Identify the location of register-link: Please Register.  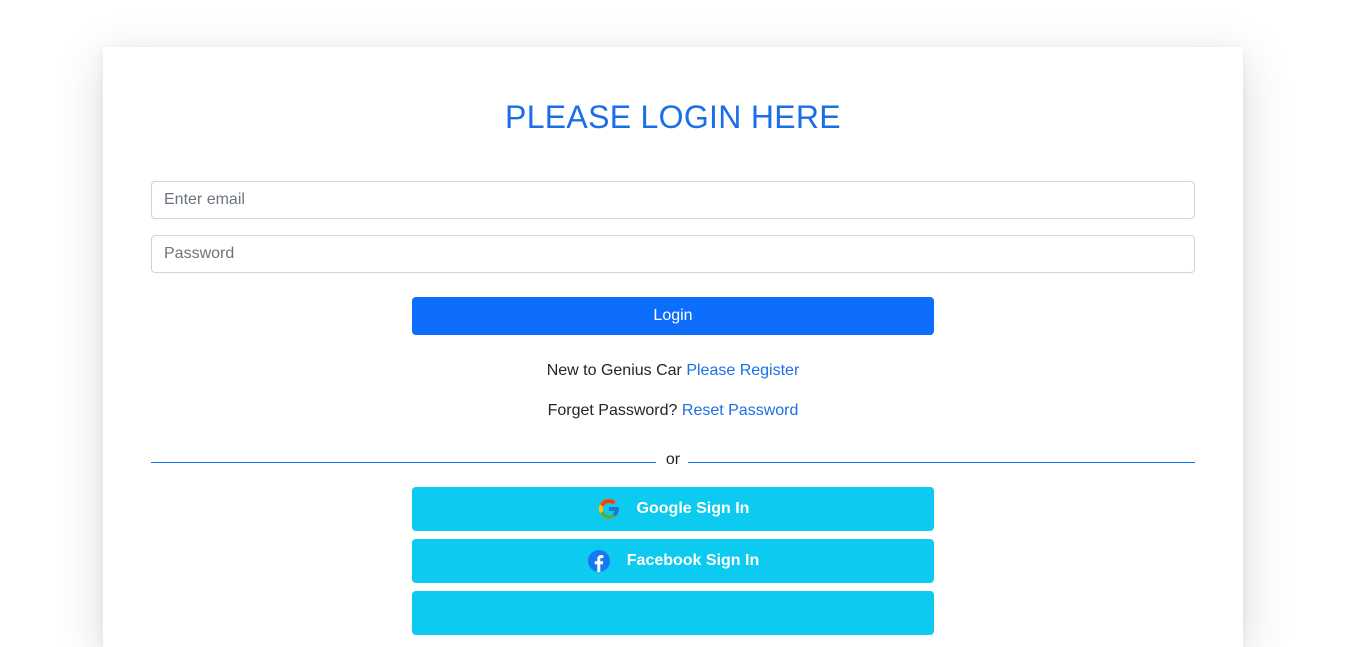
(742, 370).